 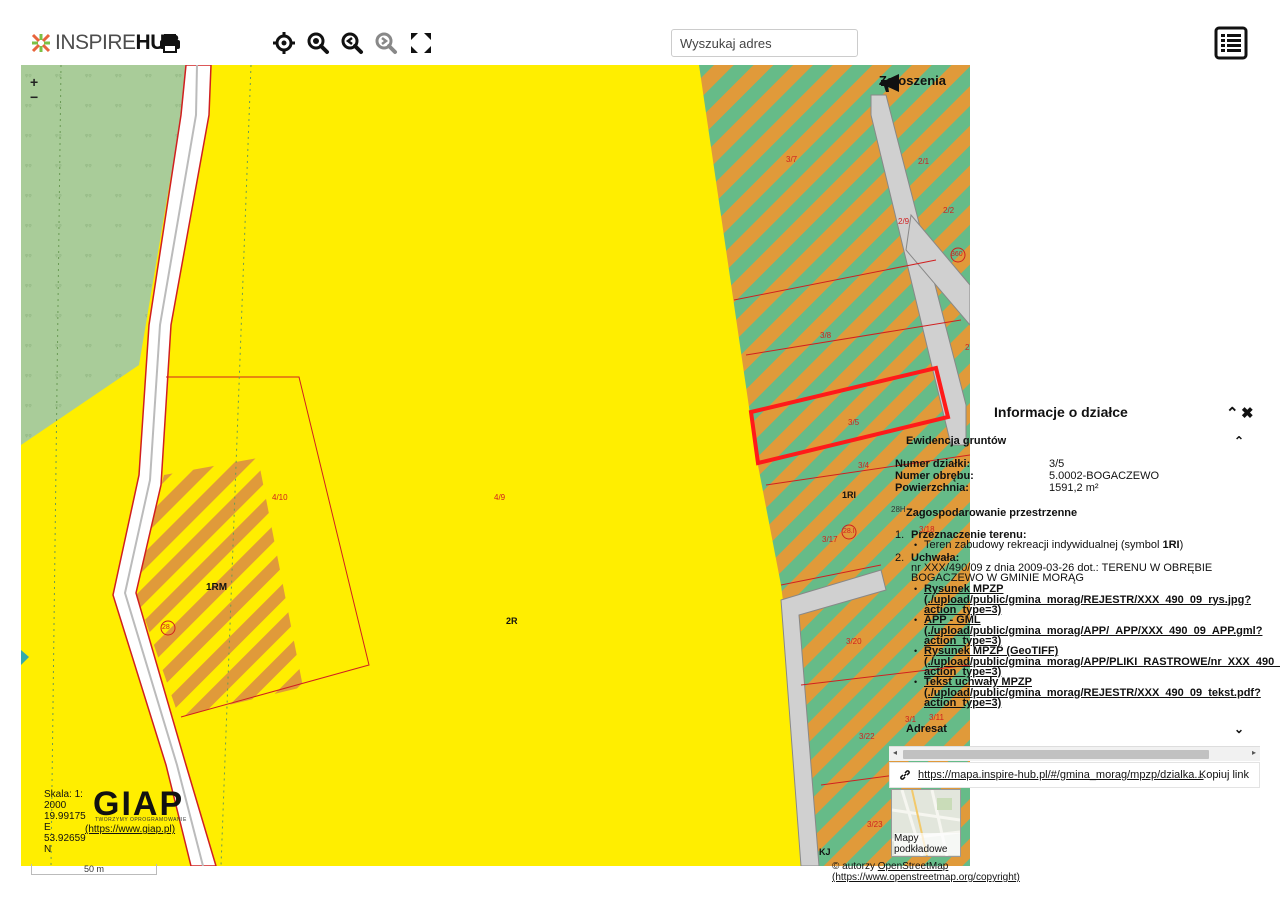 What do you see at coordinates (1074, 488) in the screenshot?
I see `powierzchnia-value: 1591,2 m²` at bounding box center [1074, 488].